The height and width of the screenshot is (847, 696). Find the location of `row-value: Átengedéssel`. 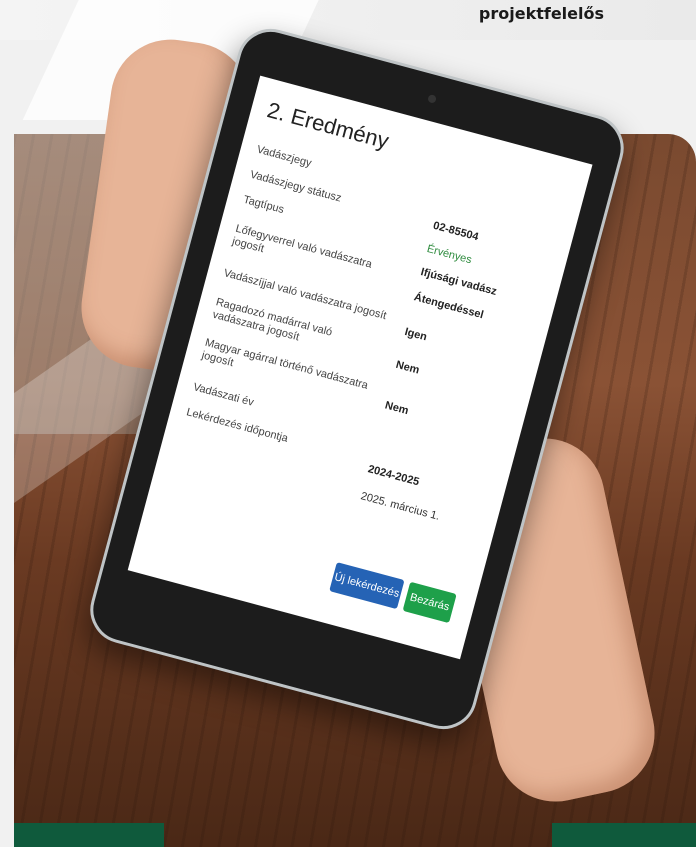

row-value: Átengedéssel is located at coordinates (448, 306).